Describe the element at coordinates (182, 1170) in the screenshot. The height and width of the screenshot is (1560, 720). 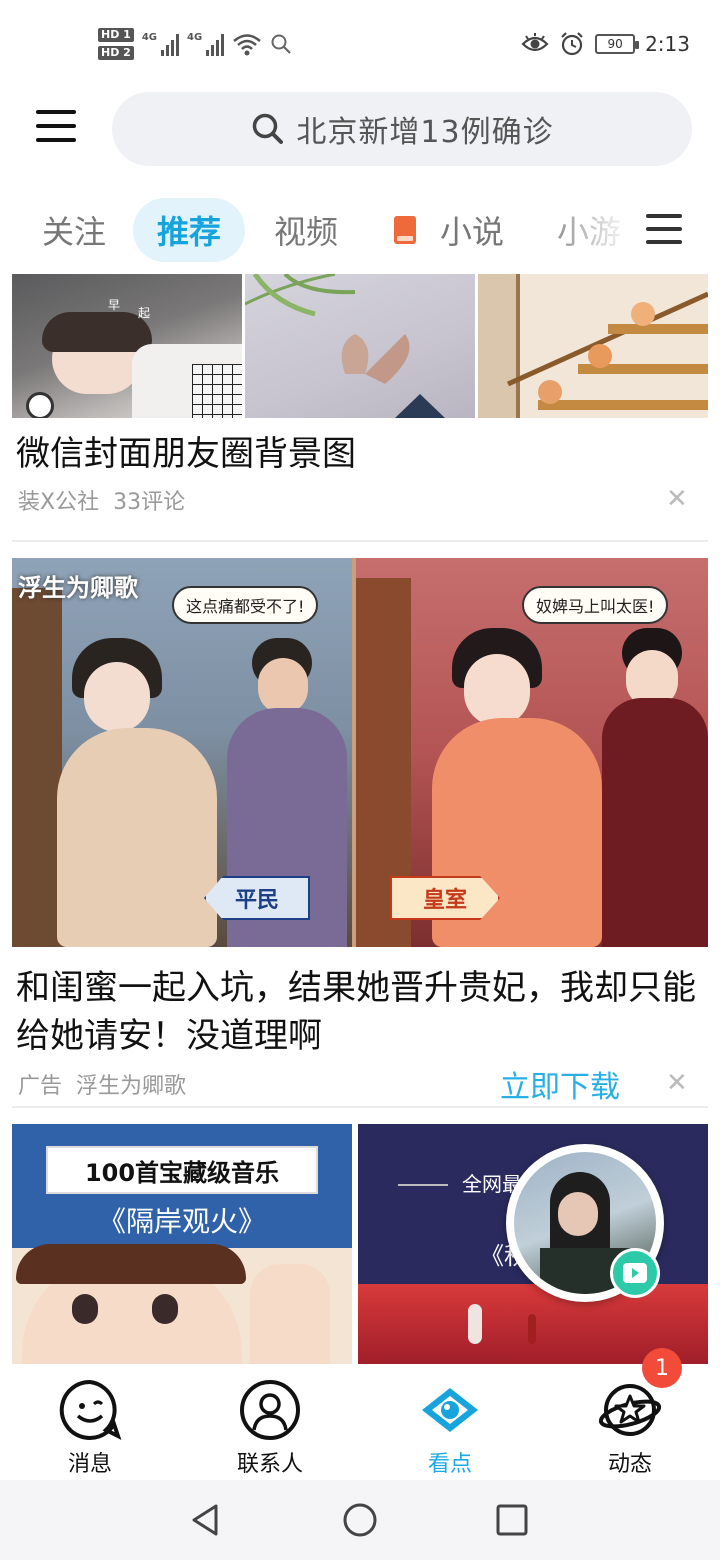
I see `music-banner: 100首宝藏级音乐` at that location.